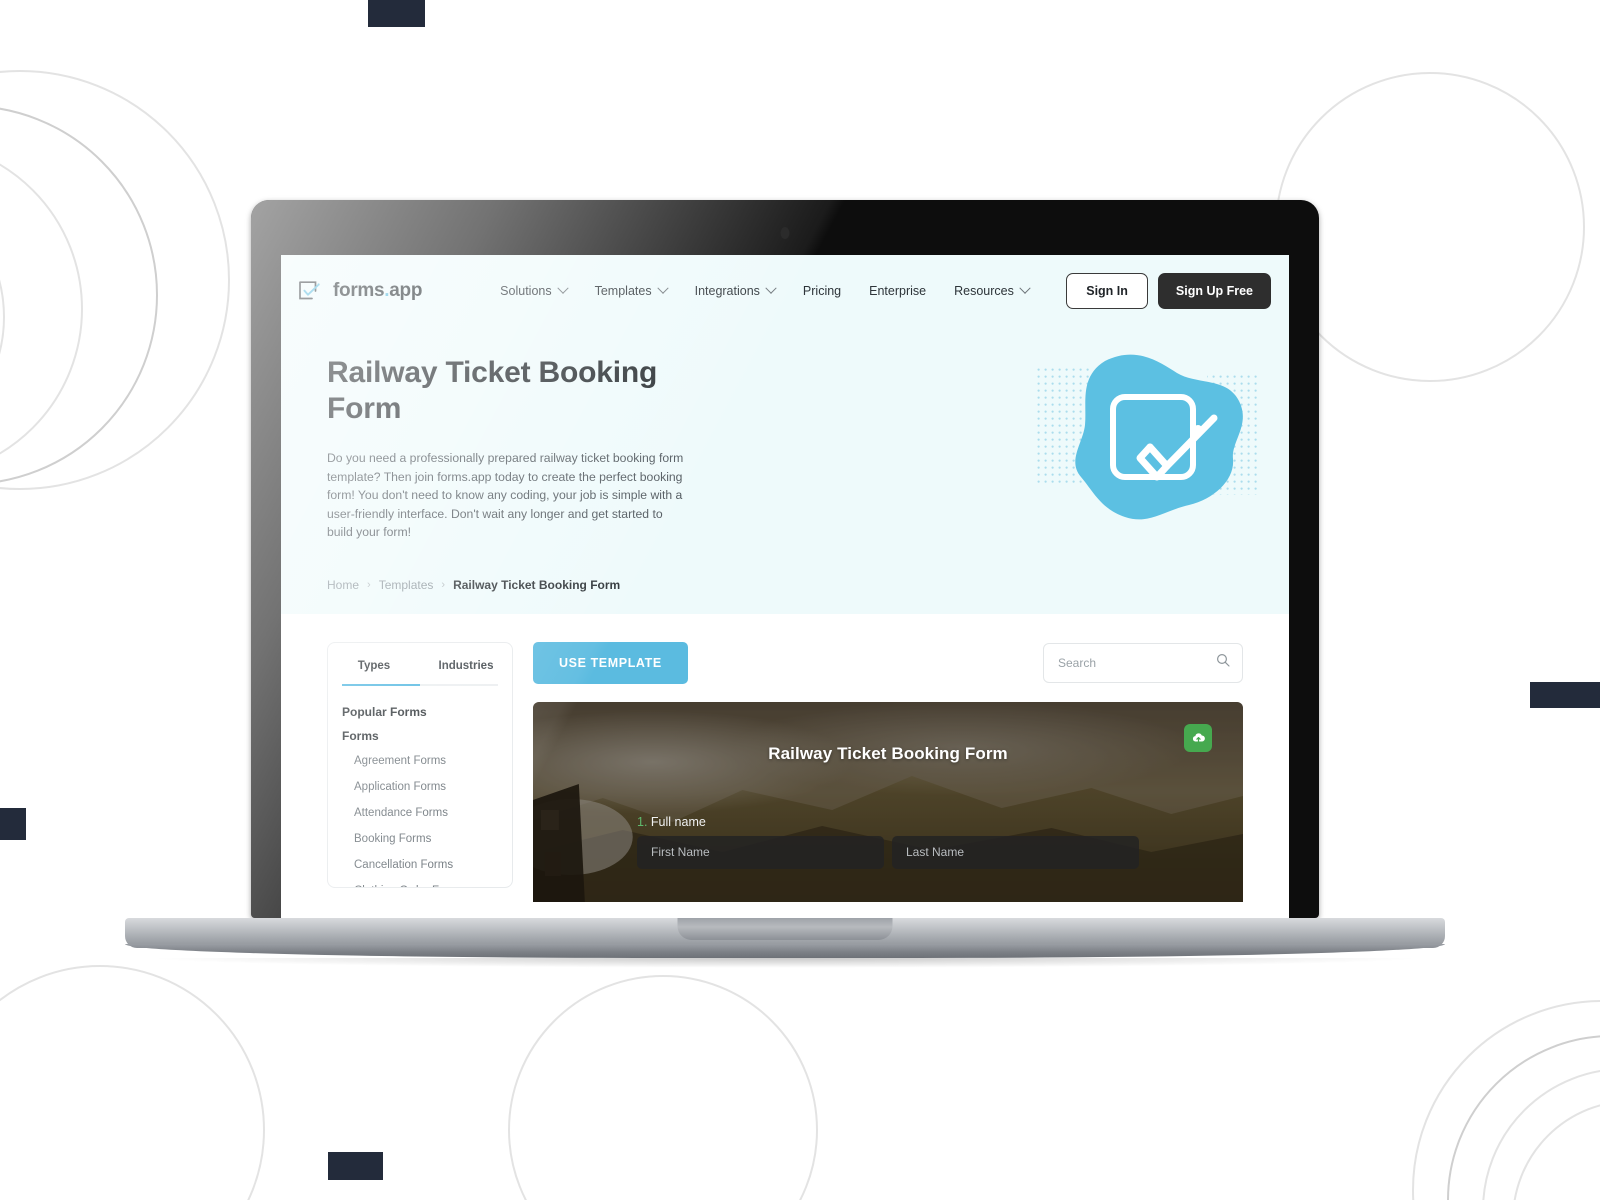 This screenshot has height=1200, width=1600. Describe the element at coordinates (1214, 291) in the screenshot. I see `sign-up-free-button: Sign Up Free` at that location.